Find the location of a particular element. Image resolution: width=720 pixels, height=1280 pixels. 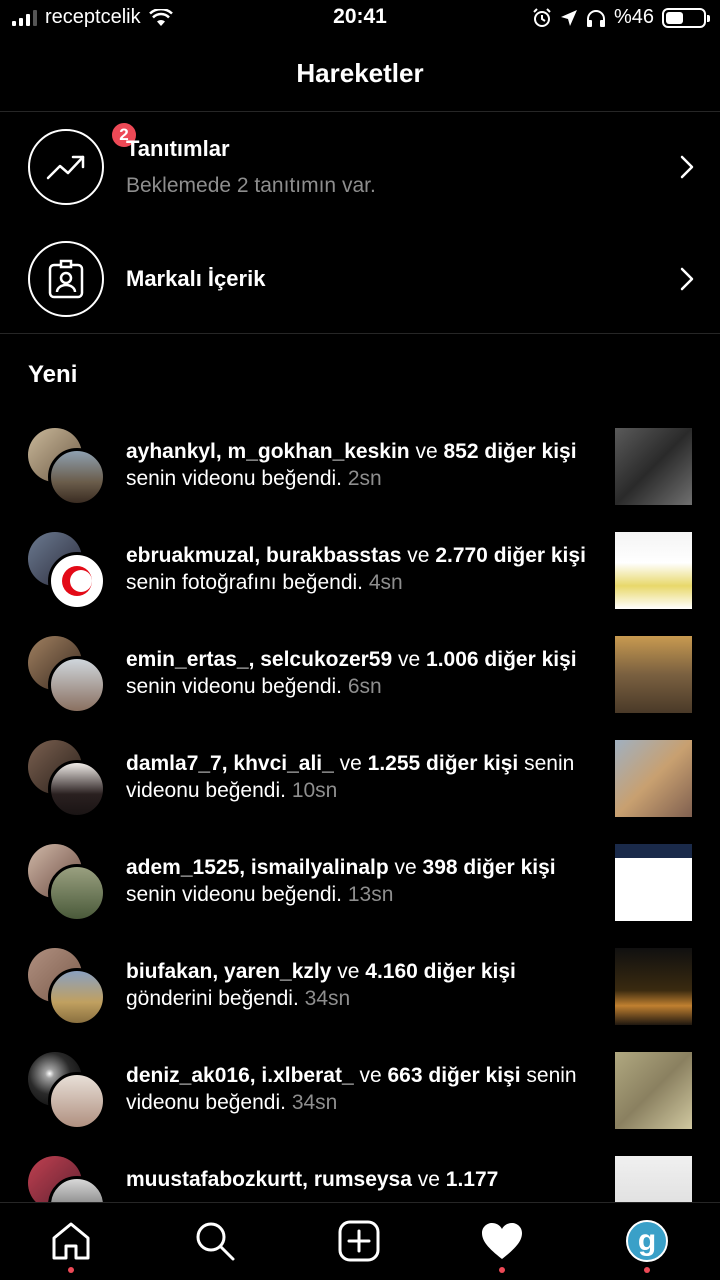

promotions-text: Tanıtımlar Beklemede 2 tanıtımın var. is located at coordinates (251, 167).